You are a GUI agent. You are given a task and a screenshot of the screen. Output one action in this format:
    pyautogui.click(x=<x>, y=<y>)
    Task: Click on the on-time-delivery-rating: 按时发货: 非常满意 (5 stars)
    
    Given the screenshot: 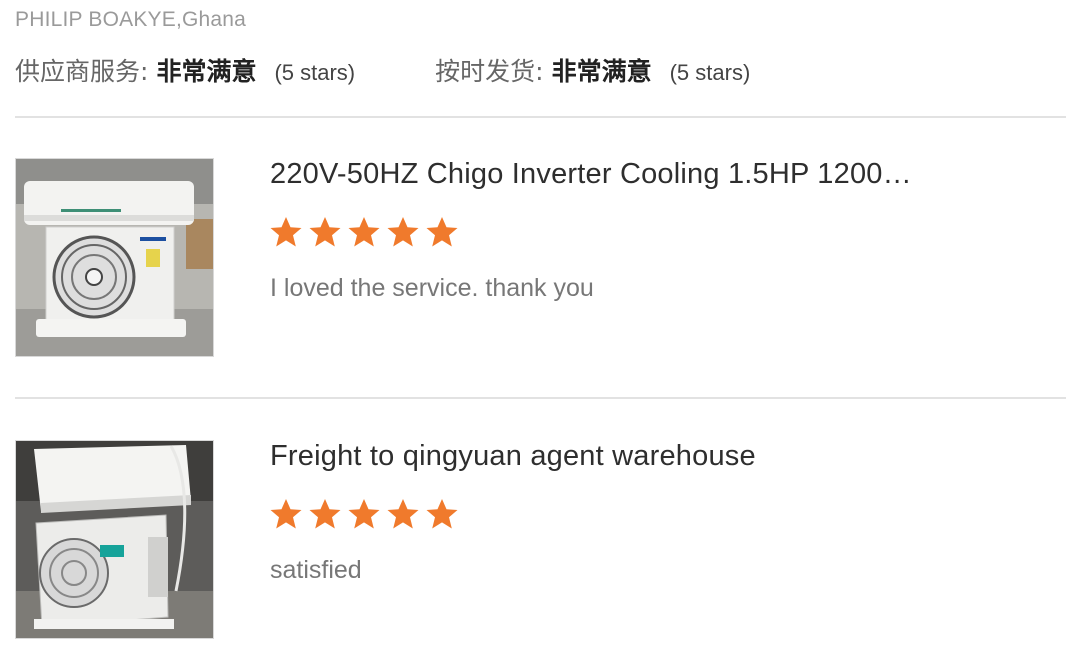 What is the action you would take?
    pyautogui.click(x=592, y=70)
    